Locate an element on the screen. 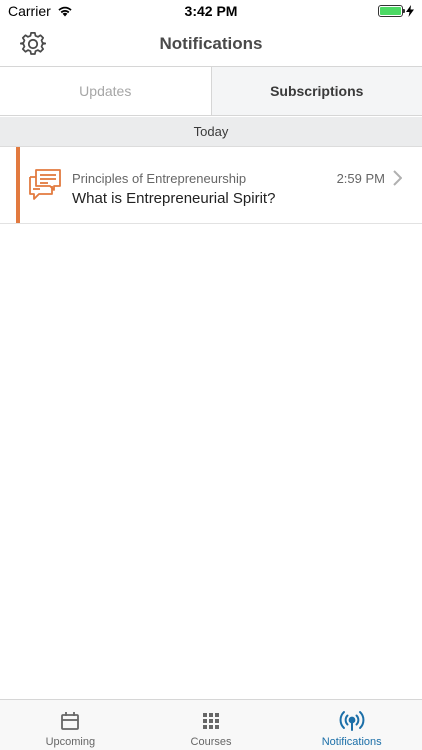  tab-bar-upcoming: Upcoming is located at coordinates (70, 725).